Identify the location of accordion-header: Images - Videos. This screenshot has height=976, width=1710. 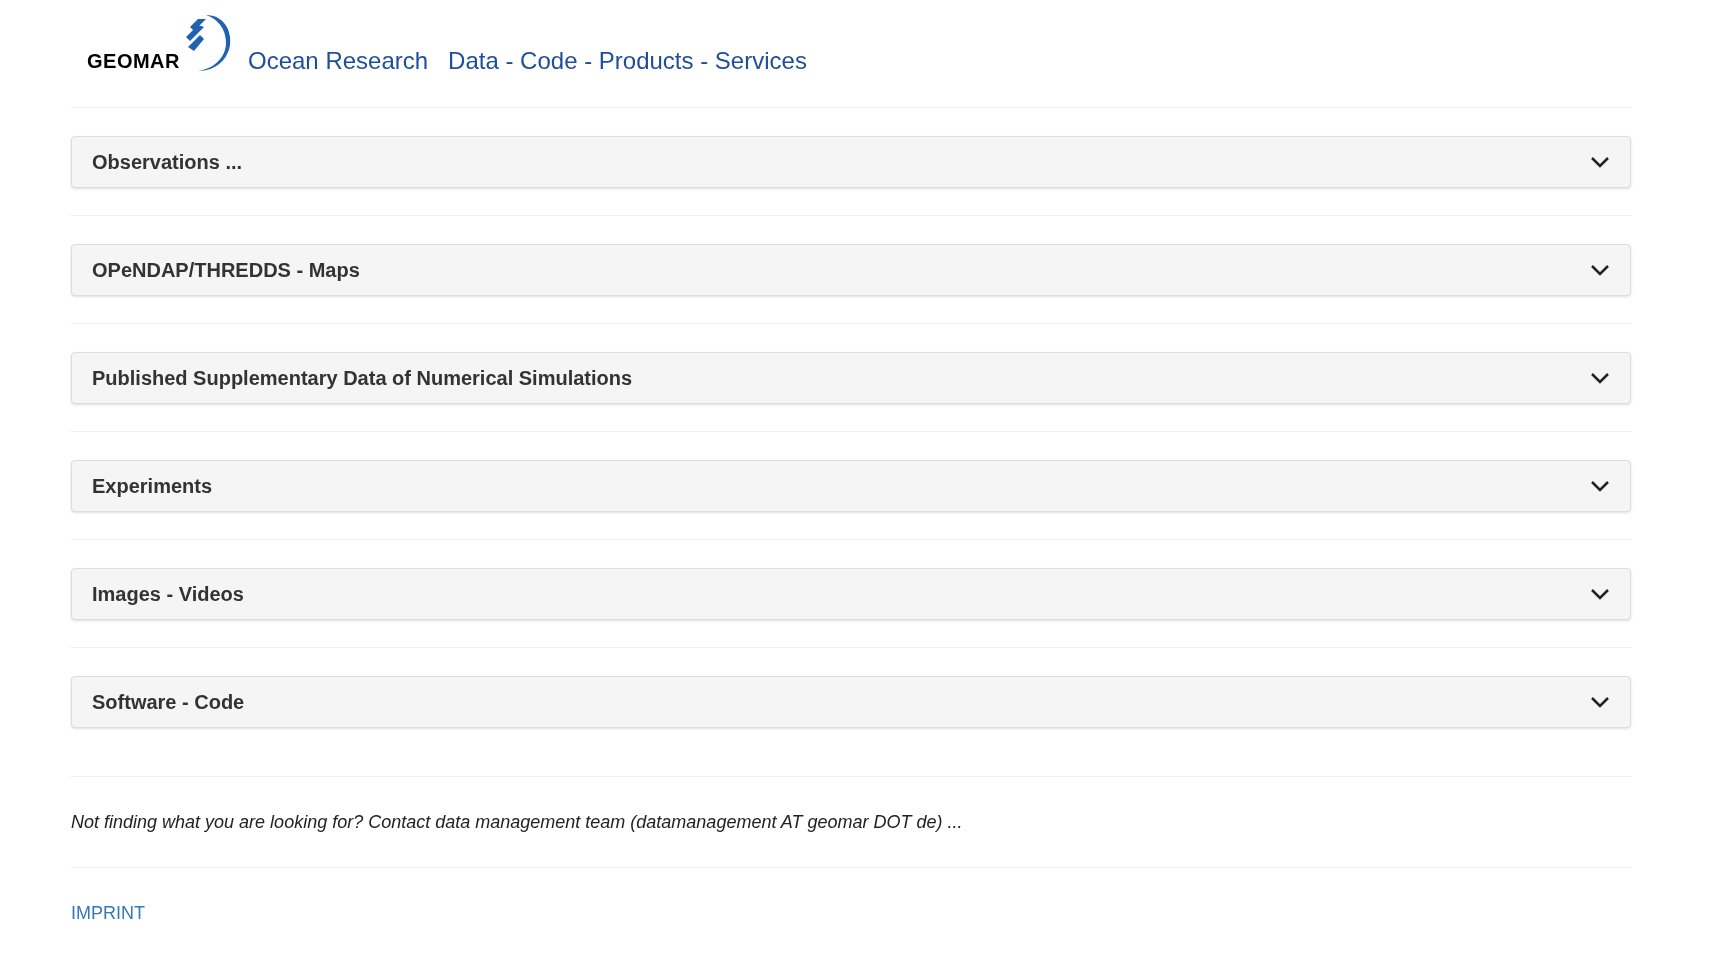
(851, 594).